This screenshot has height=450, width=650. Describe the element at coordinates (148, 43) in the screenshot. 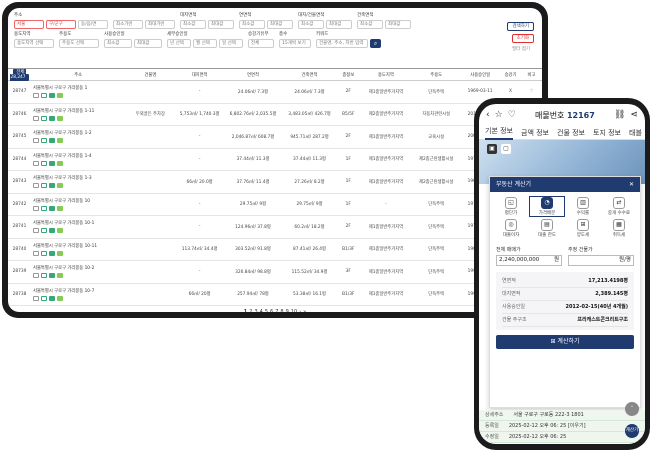

I see `approval-max-input: 최대값` at that location.